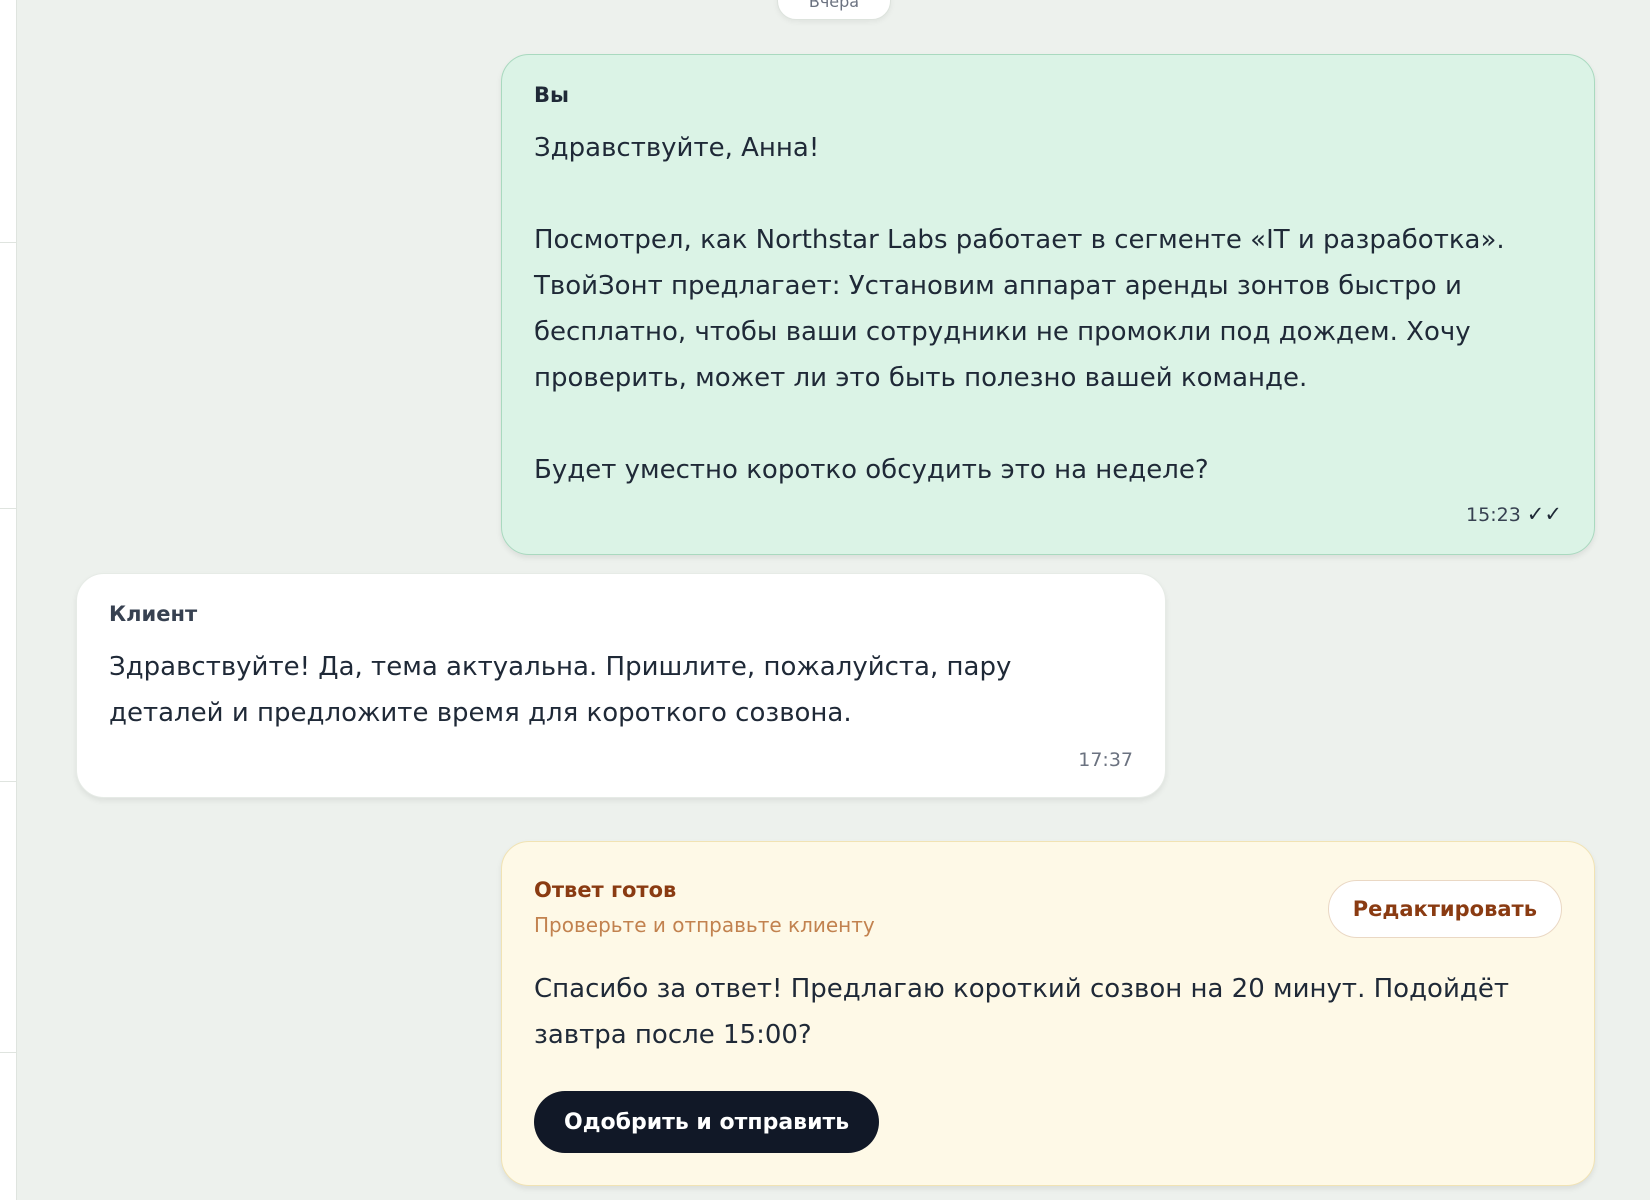 The height and width of the screenshot is (1200, 1650). I want to click on message-sender: Вы, so click(551, 95).